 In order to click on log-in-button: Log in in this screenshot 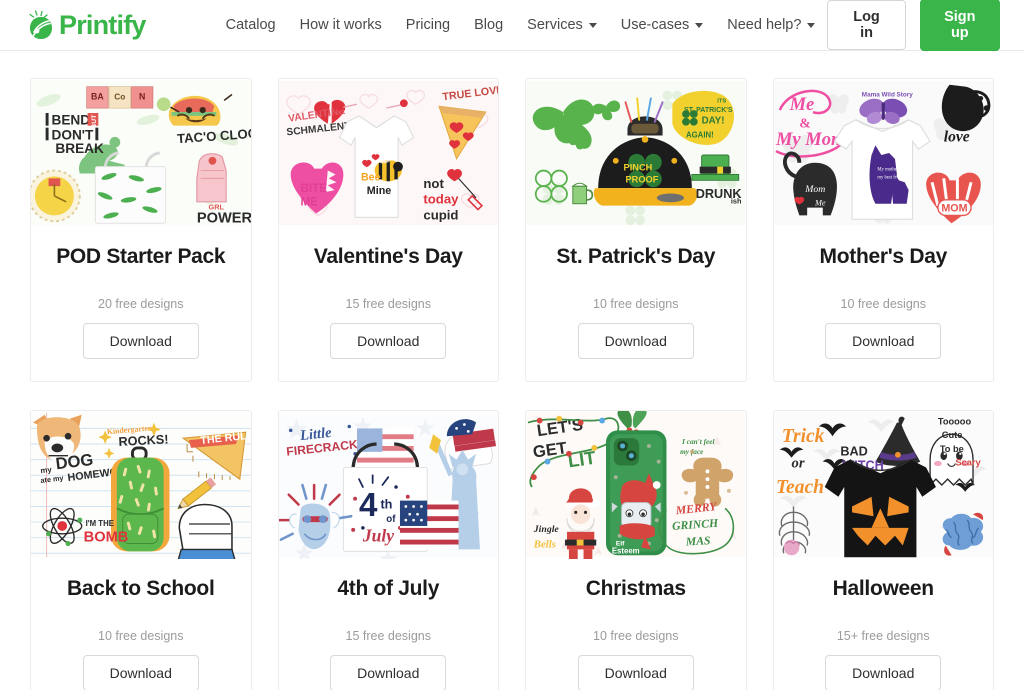, I will do `click(866, 25)`.